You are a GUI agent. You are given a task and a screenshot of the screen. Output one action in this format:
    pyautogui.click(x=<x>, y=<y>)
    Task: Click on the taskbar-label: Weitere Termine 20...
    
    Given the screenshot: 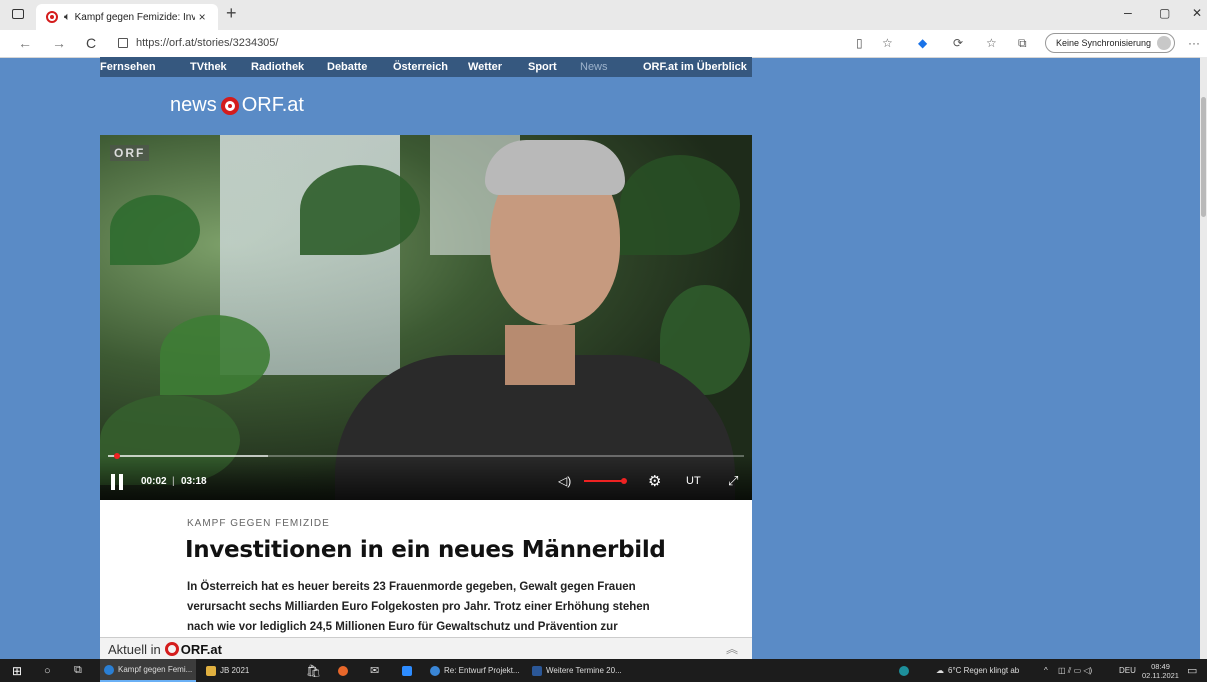 What is the action you would take?
    pyautogui.click(x=584, y=670)
    